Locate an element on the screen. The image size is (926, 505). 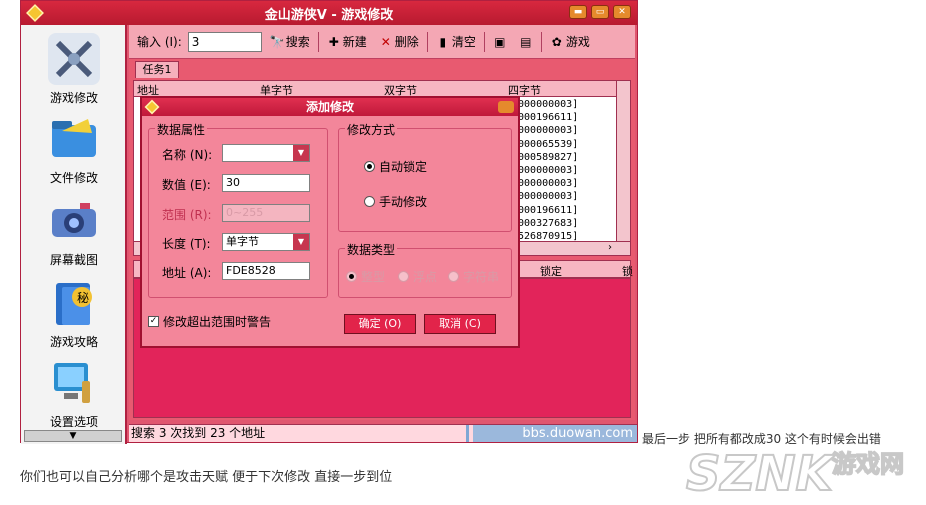
sidebar-item-strategy: 秘 游戏攻略 is located at coordinates (74, 313).